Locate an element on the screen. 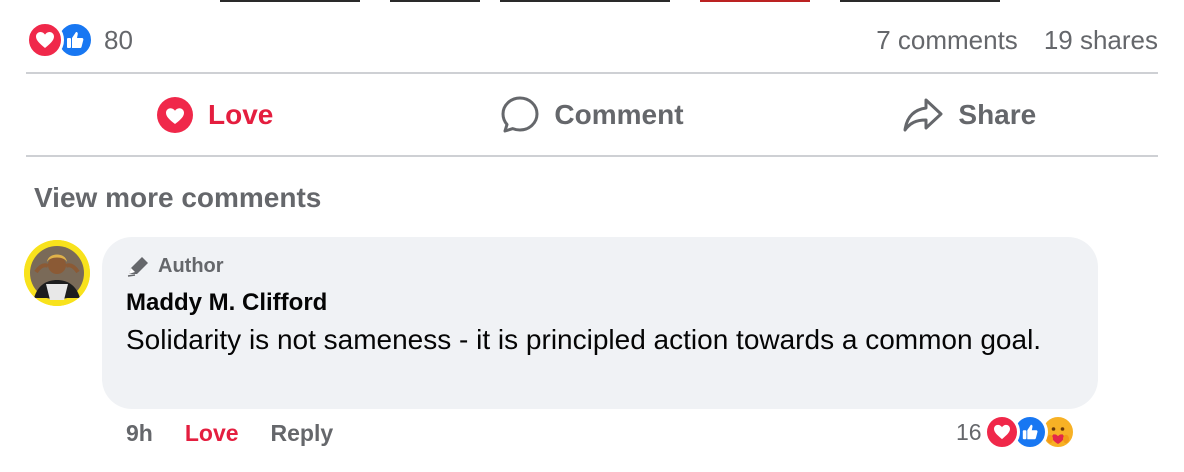  comment-reactions: 16 is located at coordinates (1016, 432).